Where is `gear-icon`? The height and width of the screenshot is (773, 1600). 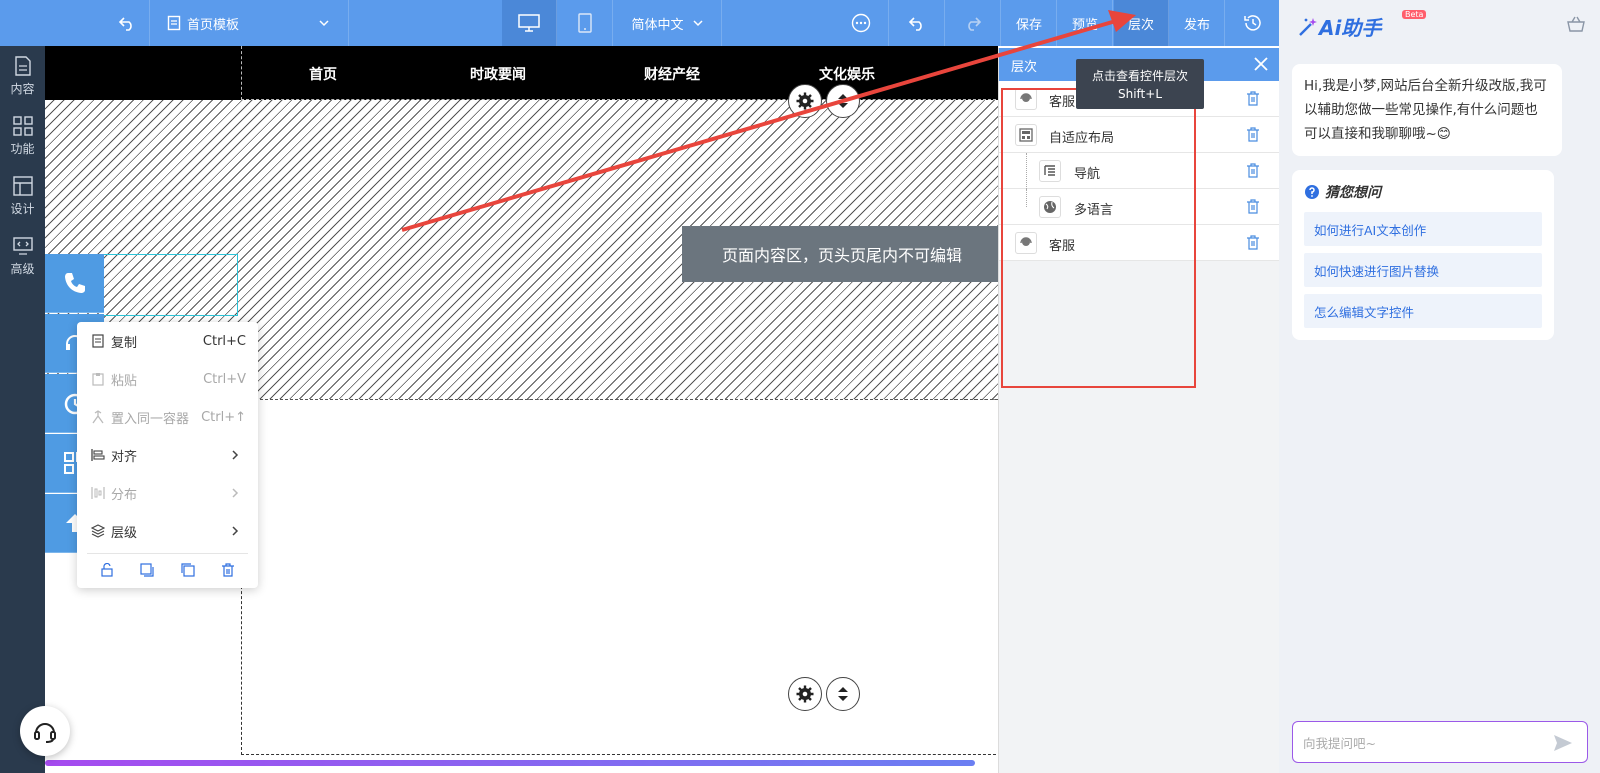
gear-icon is located at coordinates (805, 694).